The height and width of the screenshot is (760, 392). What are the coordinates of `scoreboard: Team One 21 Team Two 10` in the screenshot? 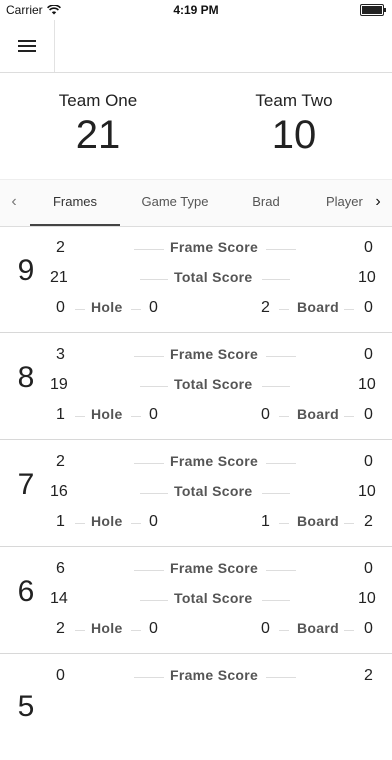 It's located at (196, 126).